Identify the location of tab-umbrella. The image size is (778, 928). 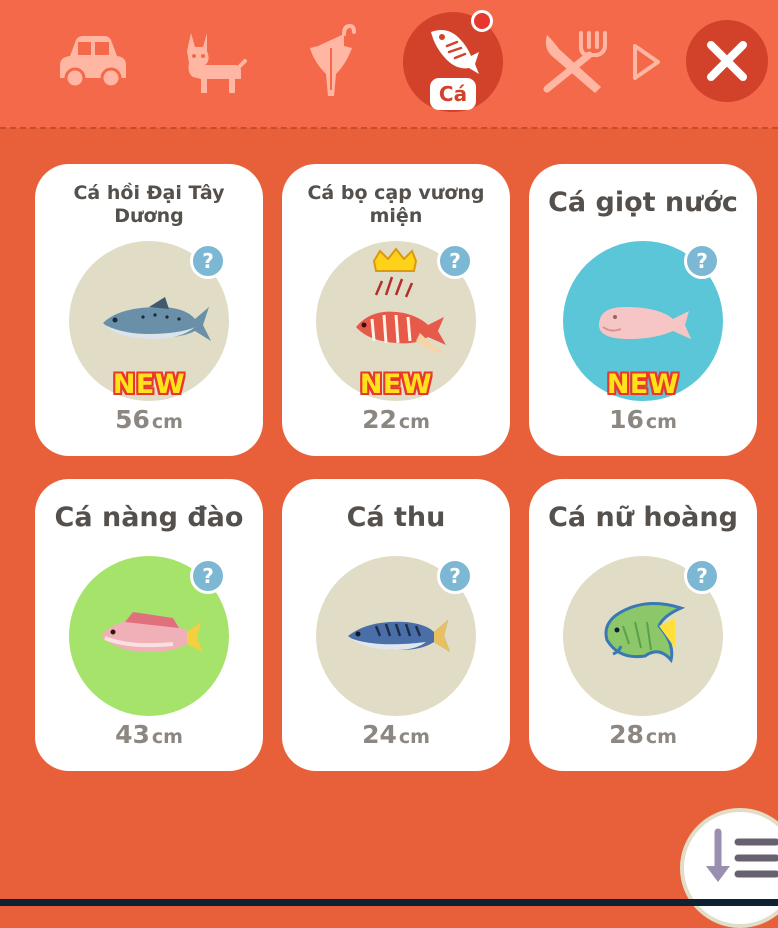
(331, 62).